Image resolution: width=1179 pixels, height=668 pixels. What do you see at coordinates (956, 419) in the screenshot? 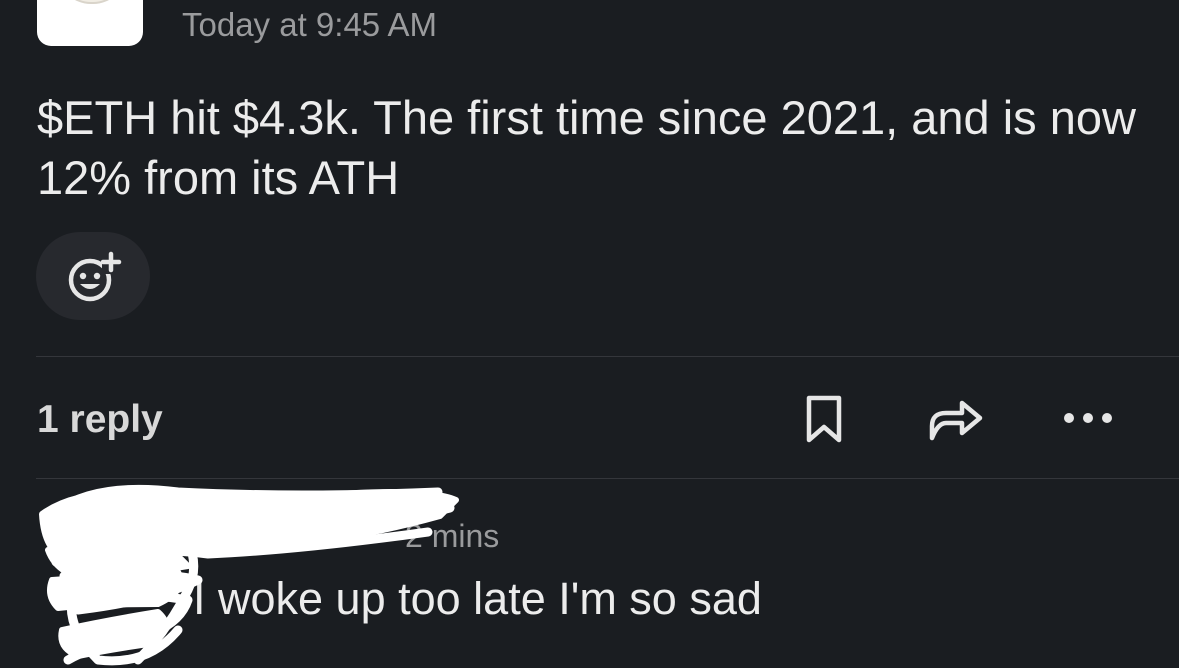
I see `share-icon` at bounding box center [956, 419].